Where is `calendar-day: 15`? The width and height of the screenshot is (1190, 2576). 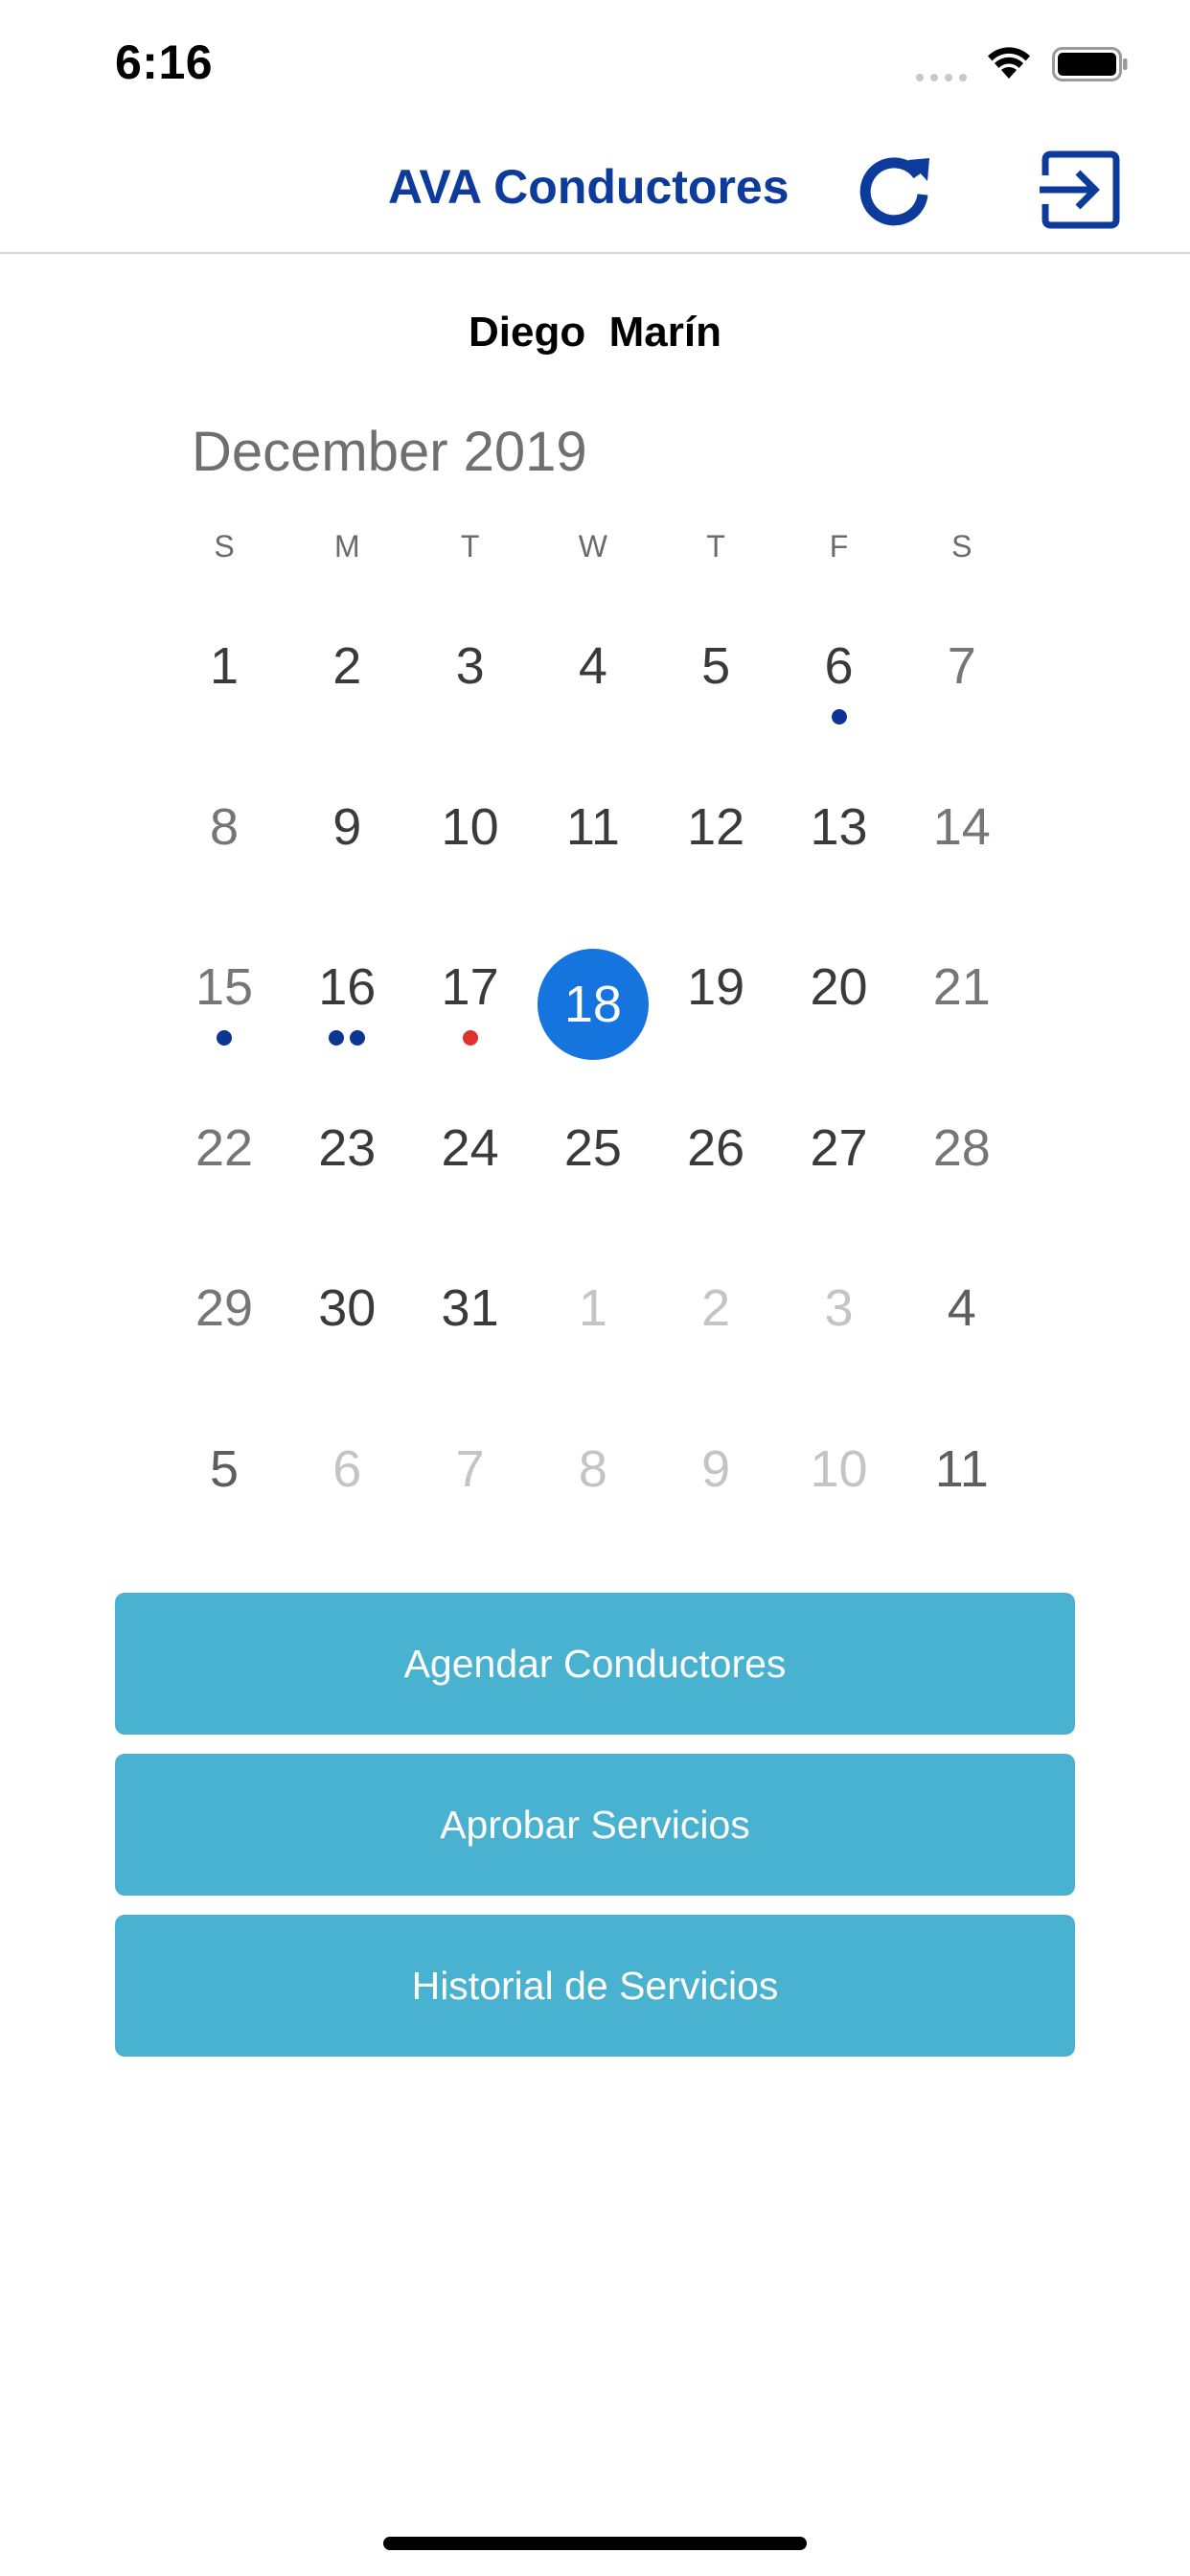
calendar-day: 15 is located at coordinates (225, 994).